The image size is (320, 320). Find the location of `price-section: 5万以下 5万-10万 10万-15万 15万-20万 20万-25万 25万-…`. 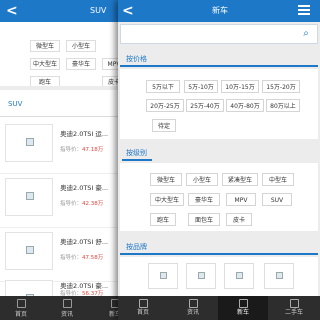

price-section: 5万以下 5万-10万 10万-15万 15万-20万 20万-25万 25万-… is located at coordinates (219, 104).